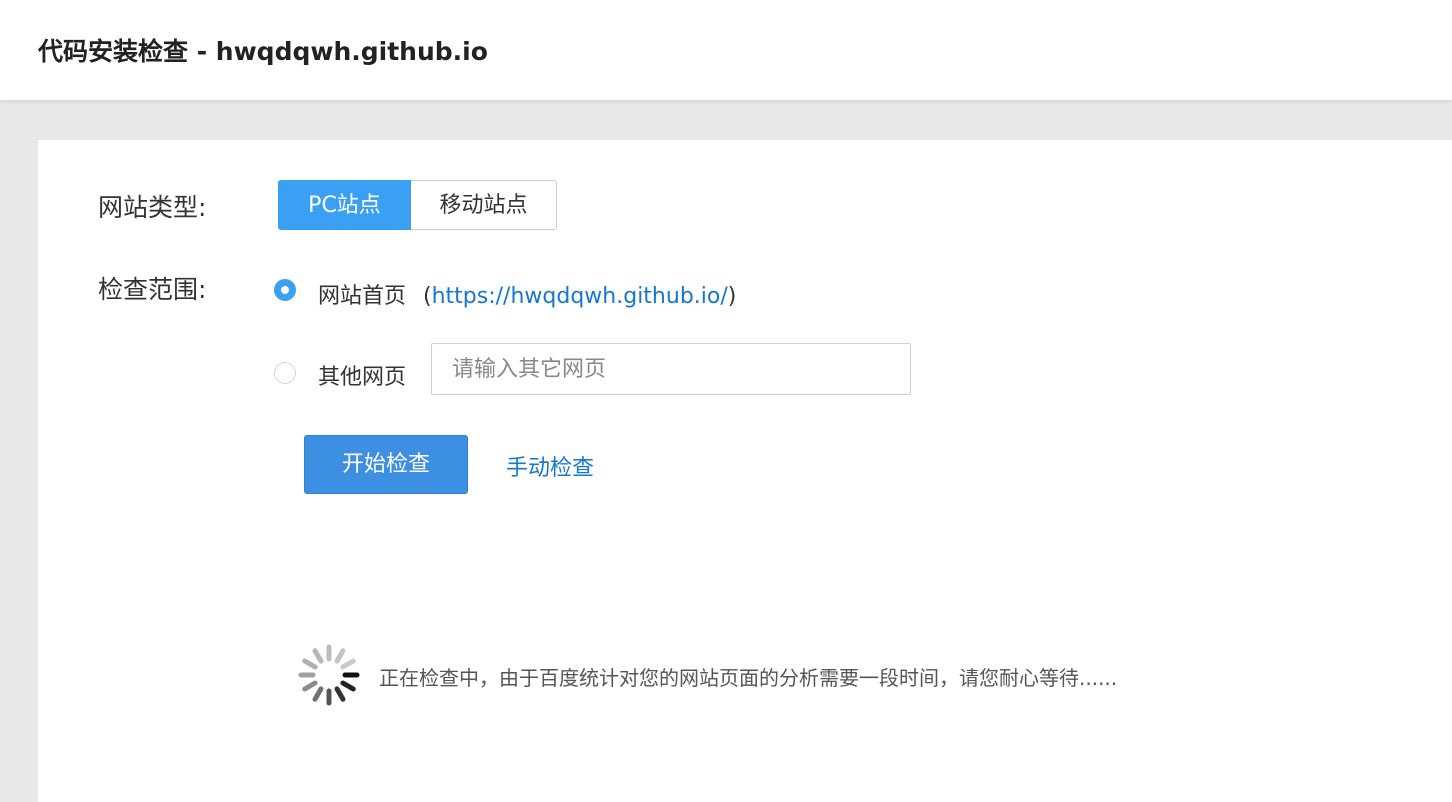 The width and height of the screenshot is (1452, 802). What do you see at coordinates (344, 205) in the screenshot?
I see `pc-site-button: PC站点` at bounding box center [344, 205].